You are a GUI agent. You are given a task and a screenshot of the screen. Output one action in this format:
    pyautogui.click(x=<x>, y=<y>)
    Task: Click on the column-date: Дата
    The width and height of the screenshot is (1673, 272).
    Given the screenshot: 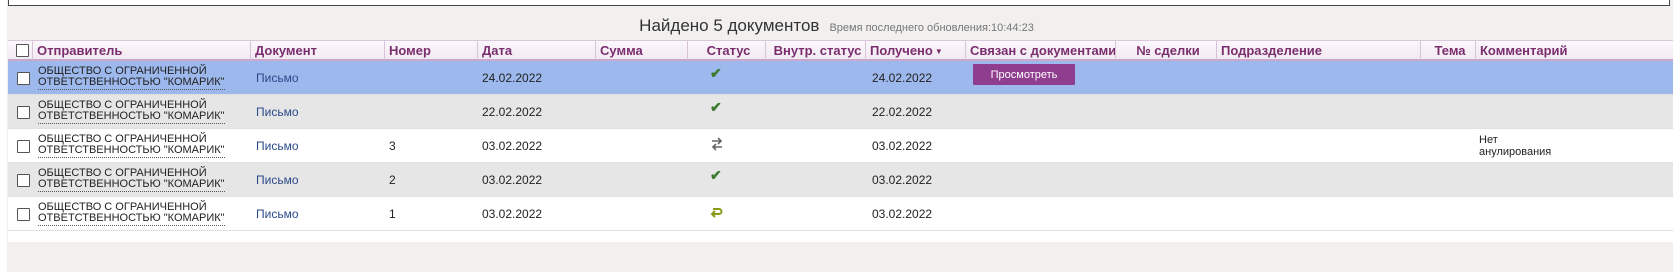 What is the action you would take?
    pyautogui.click(x=536, y=50)
    